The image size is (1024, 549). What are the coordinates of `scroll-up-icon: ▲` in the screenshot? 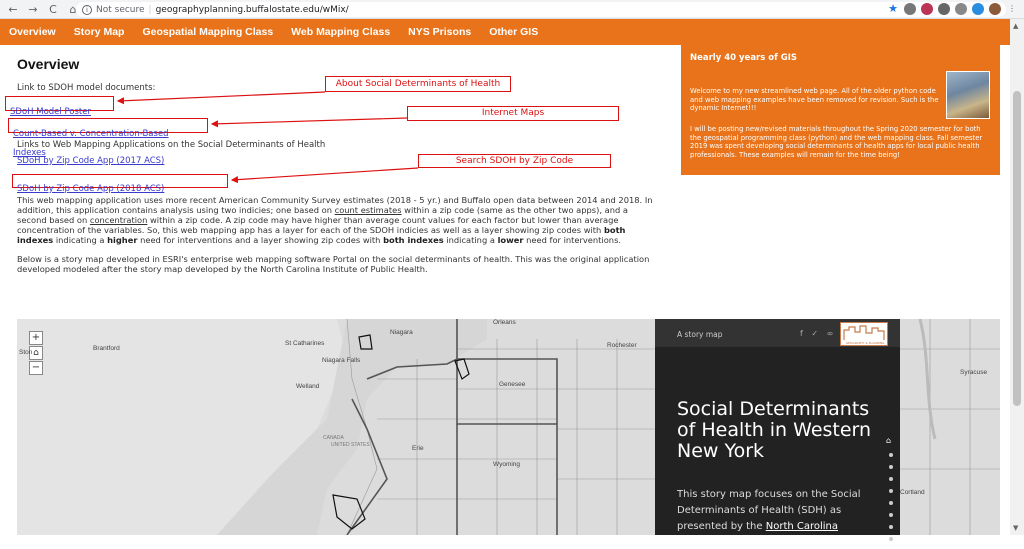 It's located at (1015, 26).